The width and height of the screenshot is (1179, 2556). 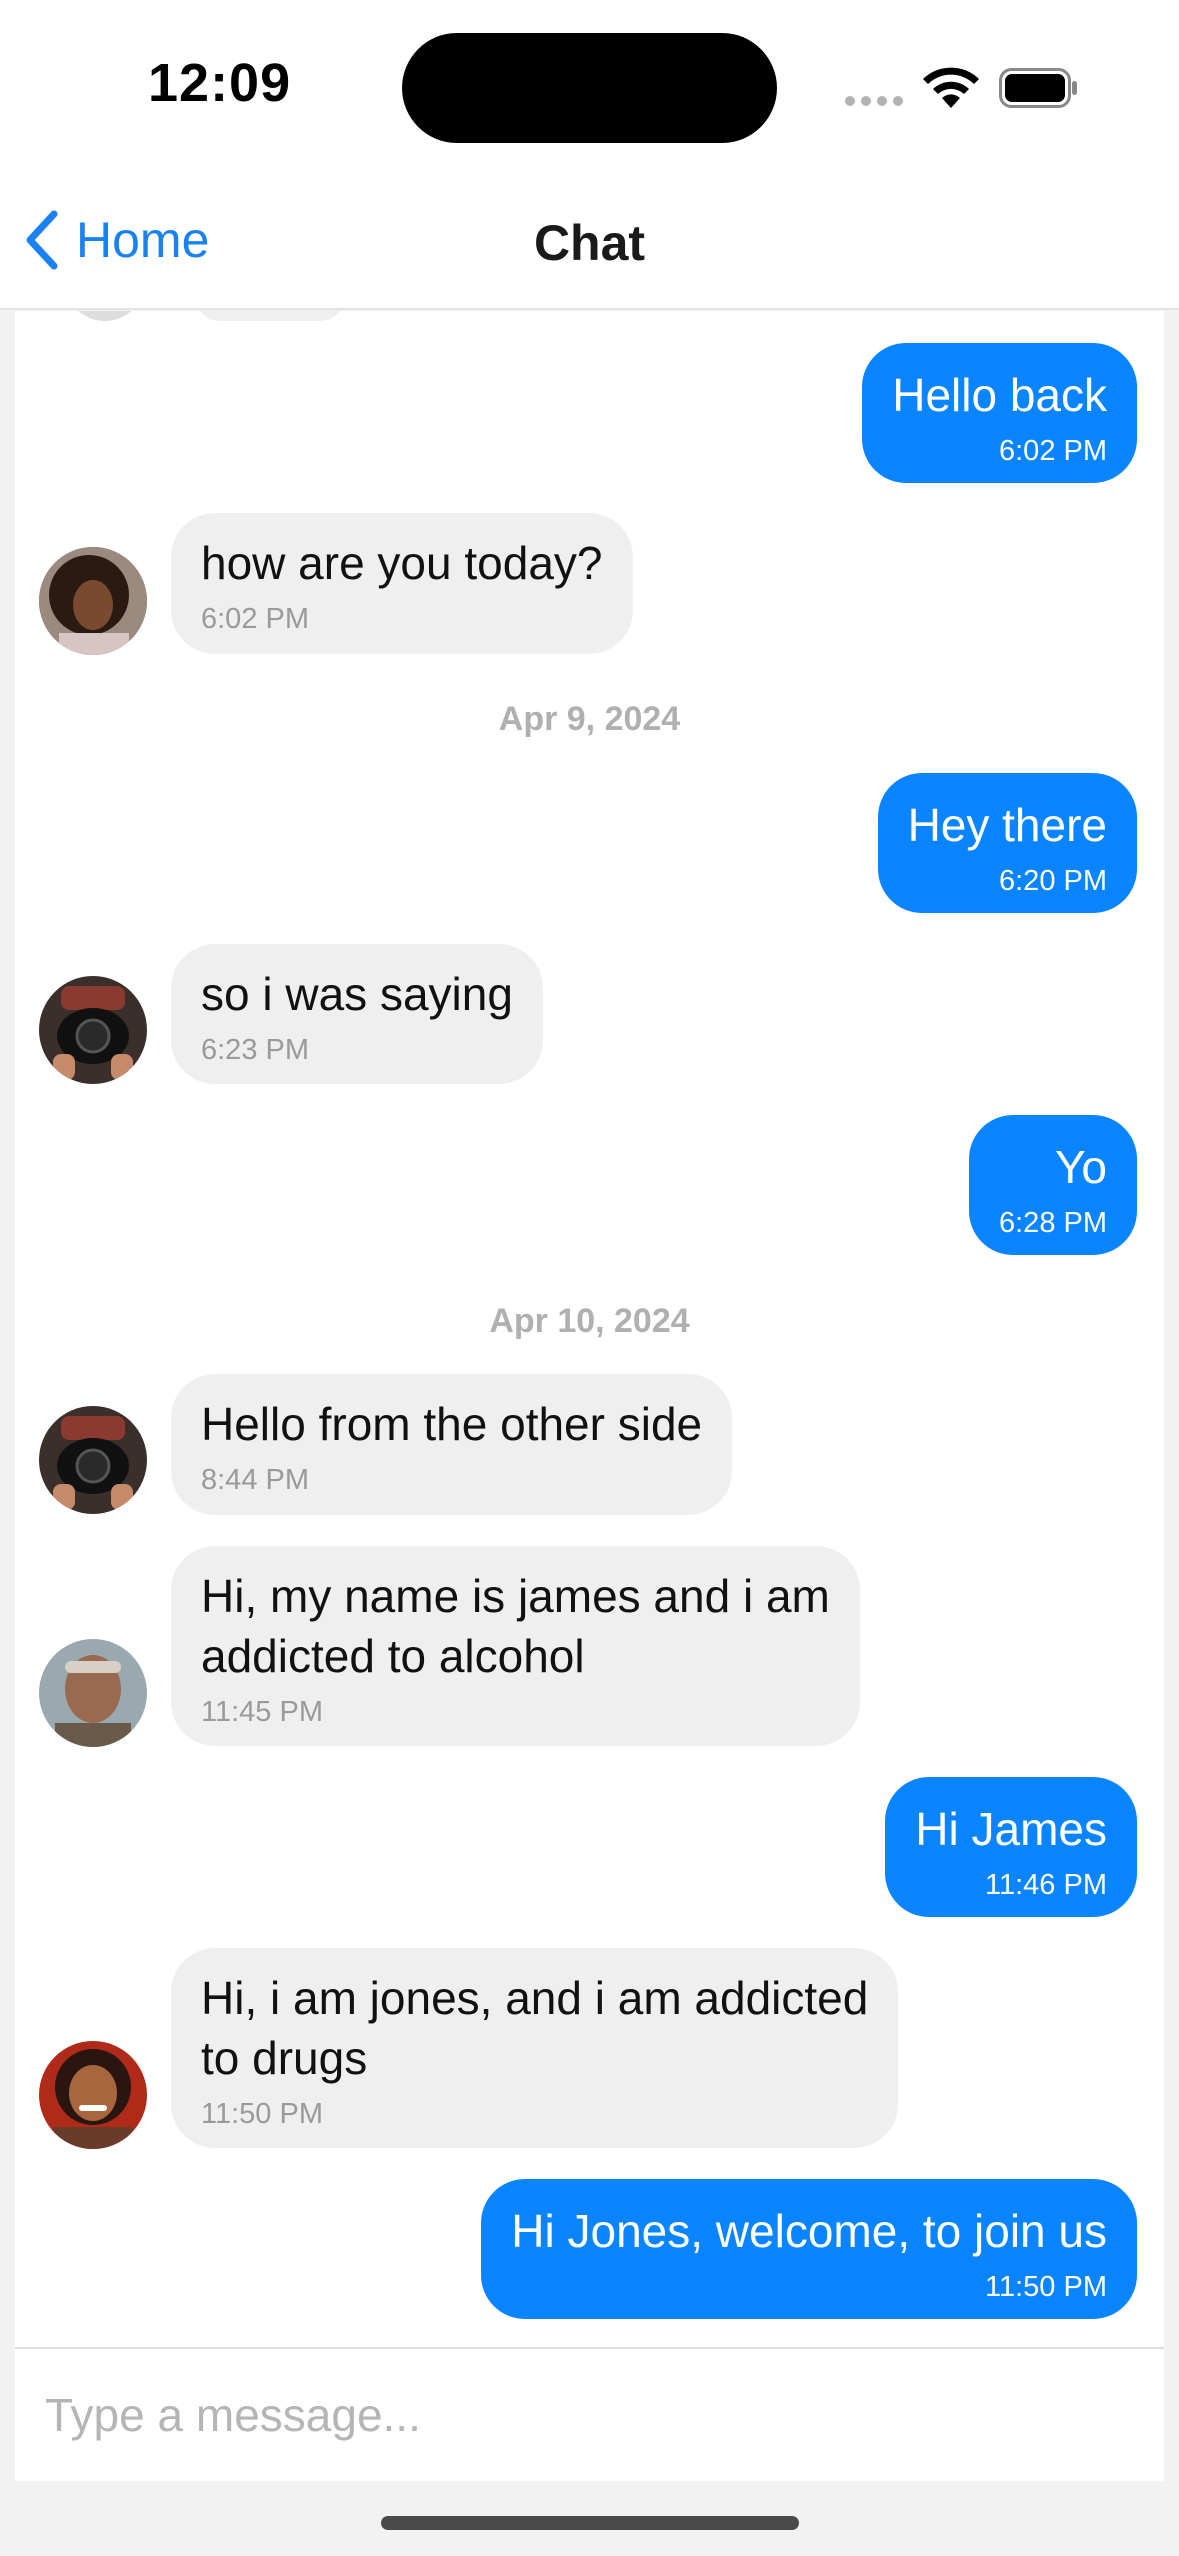 I want to click on message-outgoing: Hello back 6:02 PM, so click(x=999, y=413).